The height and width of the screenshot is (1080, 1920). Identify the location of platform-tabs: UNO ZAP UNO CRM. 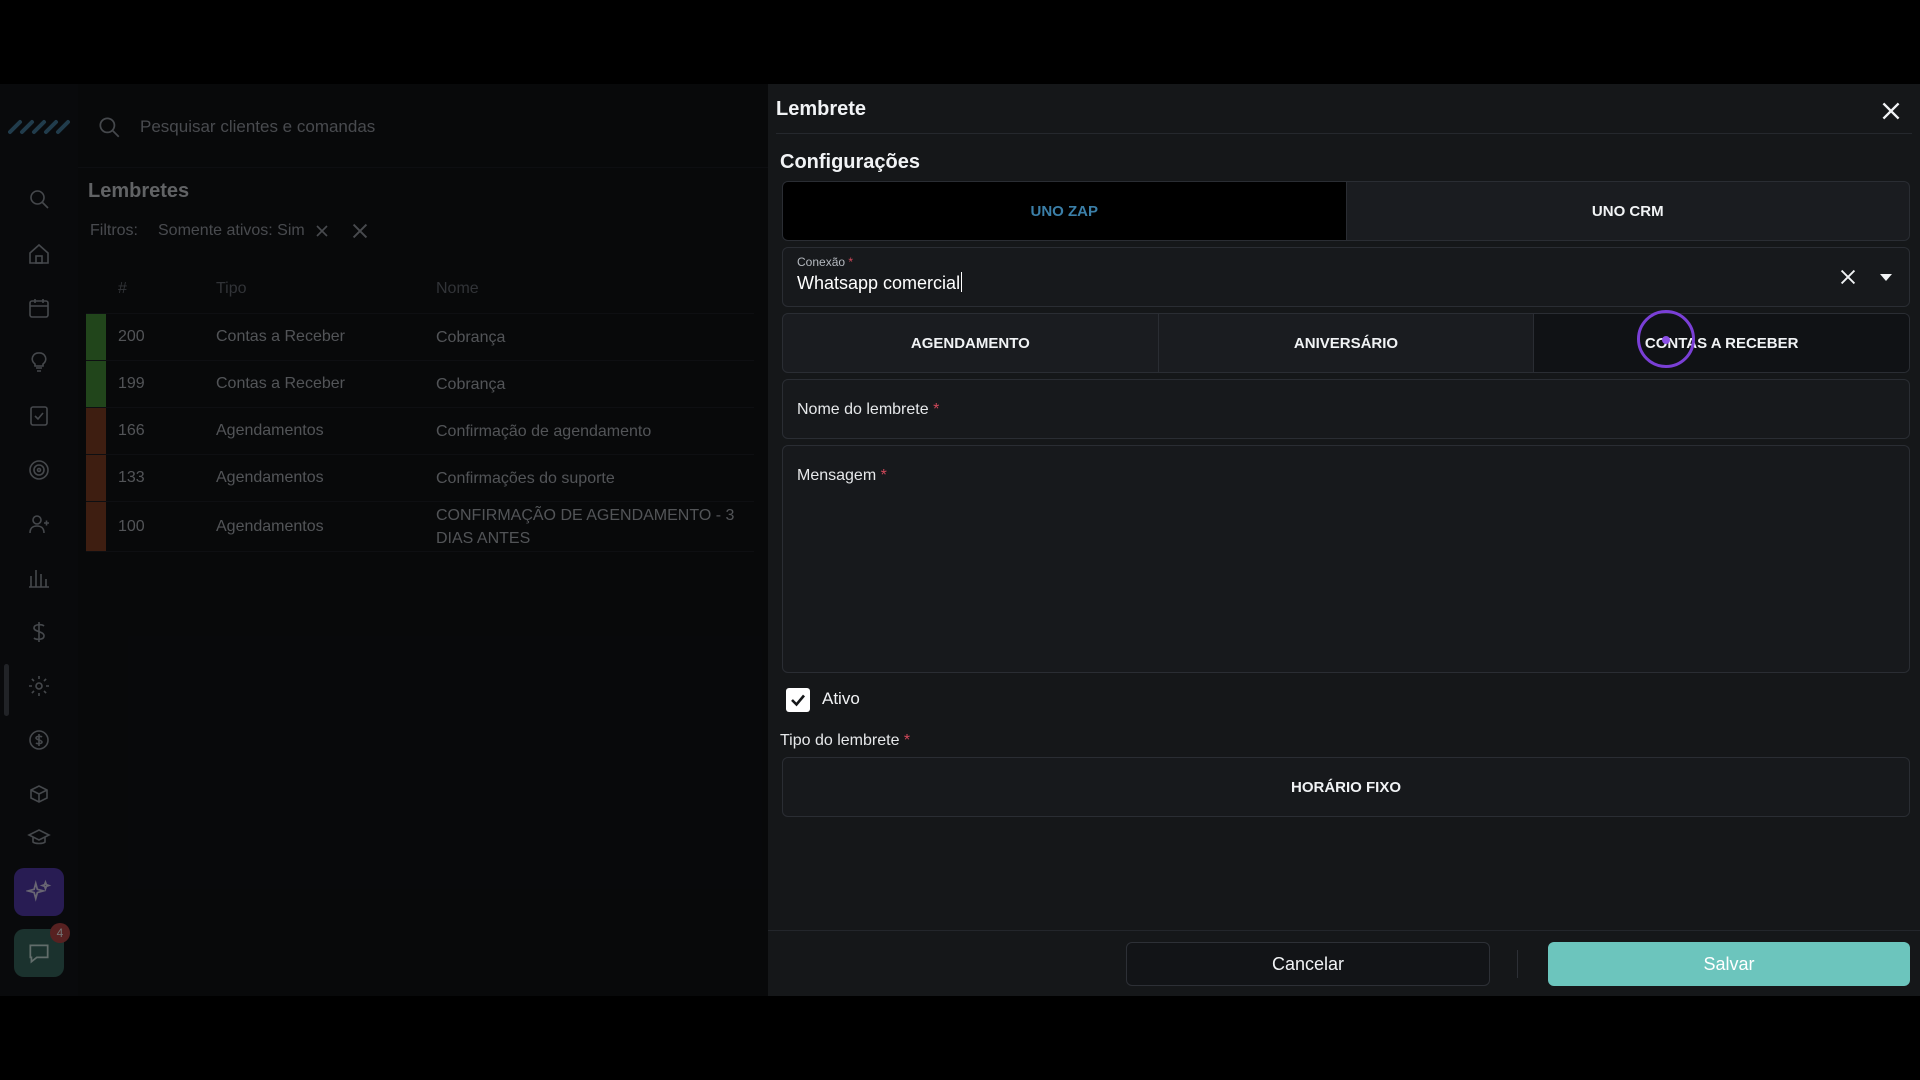
(1346, 211).